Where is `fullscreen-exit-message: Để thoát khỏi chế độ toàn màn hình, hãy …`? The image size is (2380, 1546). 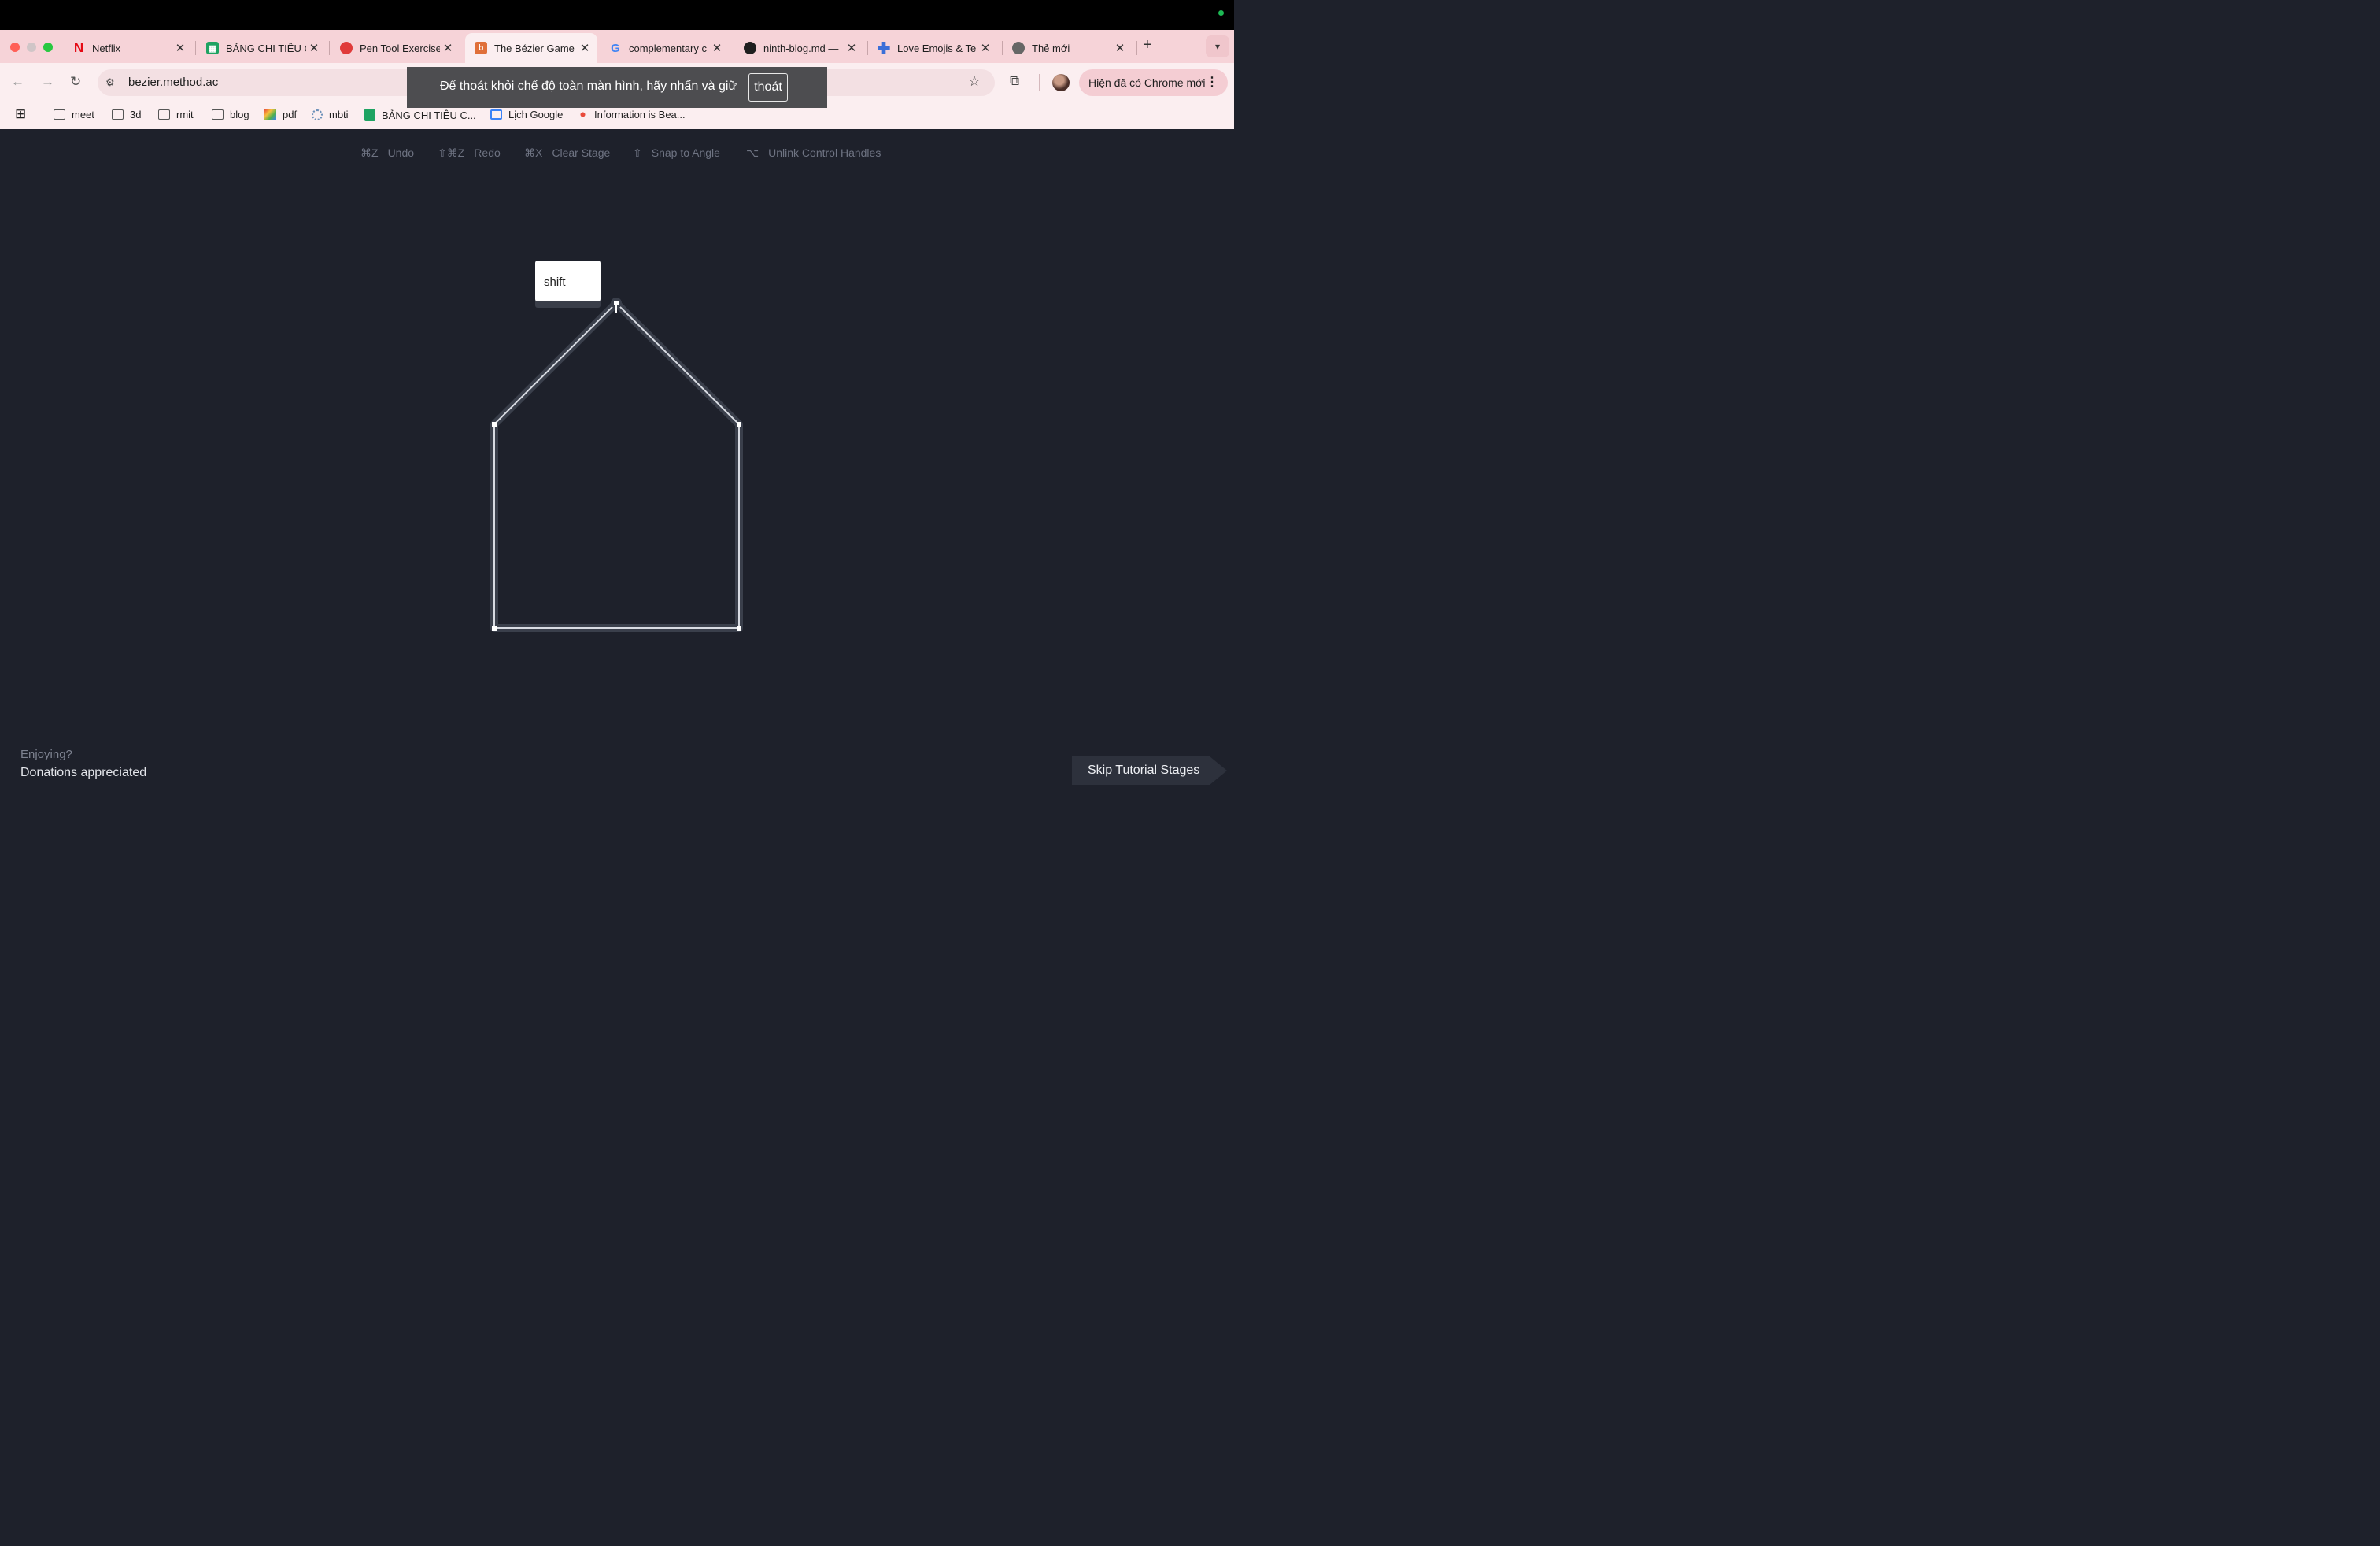 fullscreen-exit-message: Để thoát khỏi chế độ toàn màn hình, hãy … is located at coordinates (588, 86).